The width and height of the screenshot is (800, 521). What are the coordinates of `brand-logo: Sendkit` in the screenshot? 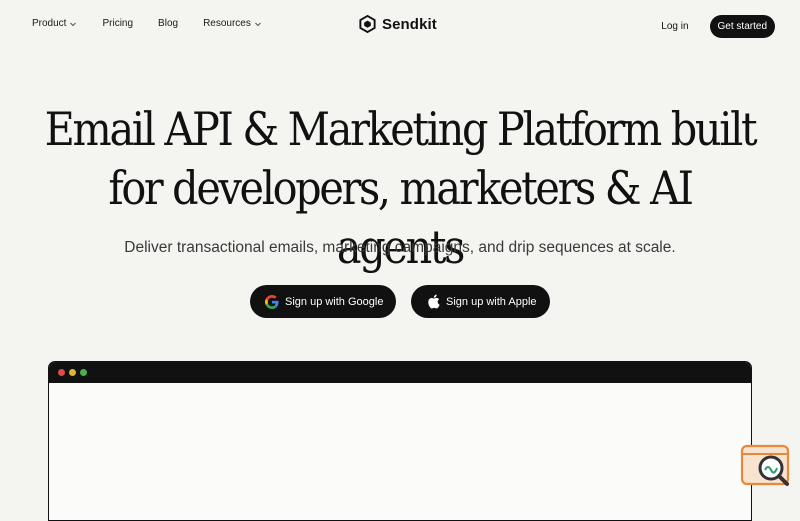 It's located at (397, 24).